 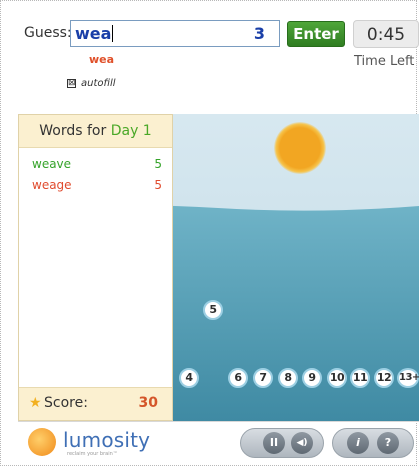 I want to click on guess-input: wea 3, so click(x=175, y=33).